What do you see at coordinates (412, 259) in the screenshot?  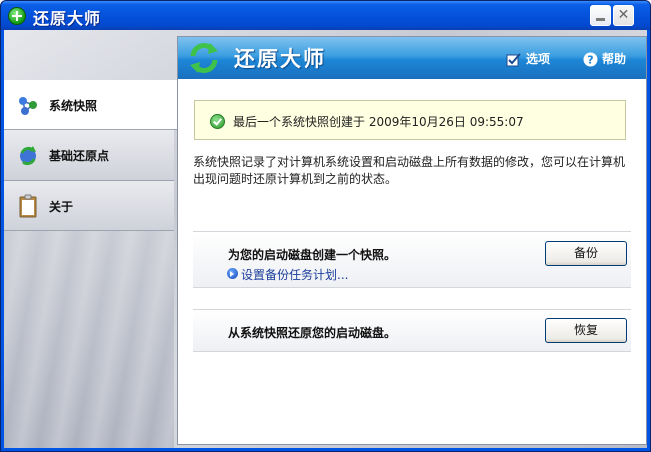 I see `backup-section: 为您的启动磁盘创建一个快照。 设置备份任务计划... 备份` at bounding box center [412, 259].